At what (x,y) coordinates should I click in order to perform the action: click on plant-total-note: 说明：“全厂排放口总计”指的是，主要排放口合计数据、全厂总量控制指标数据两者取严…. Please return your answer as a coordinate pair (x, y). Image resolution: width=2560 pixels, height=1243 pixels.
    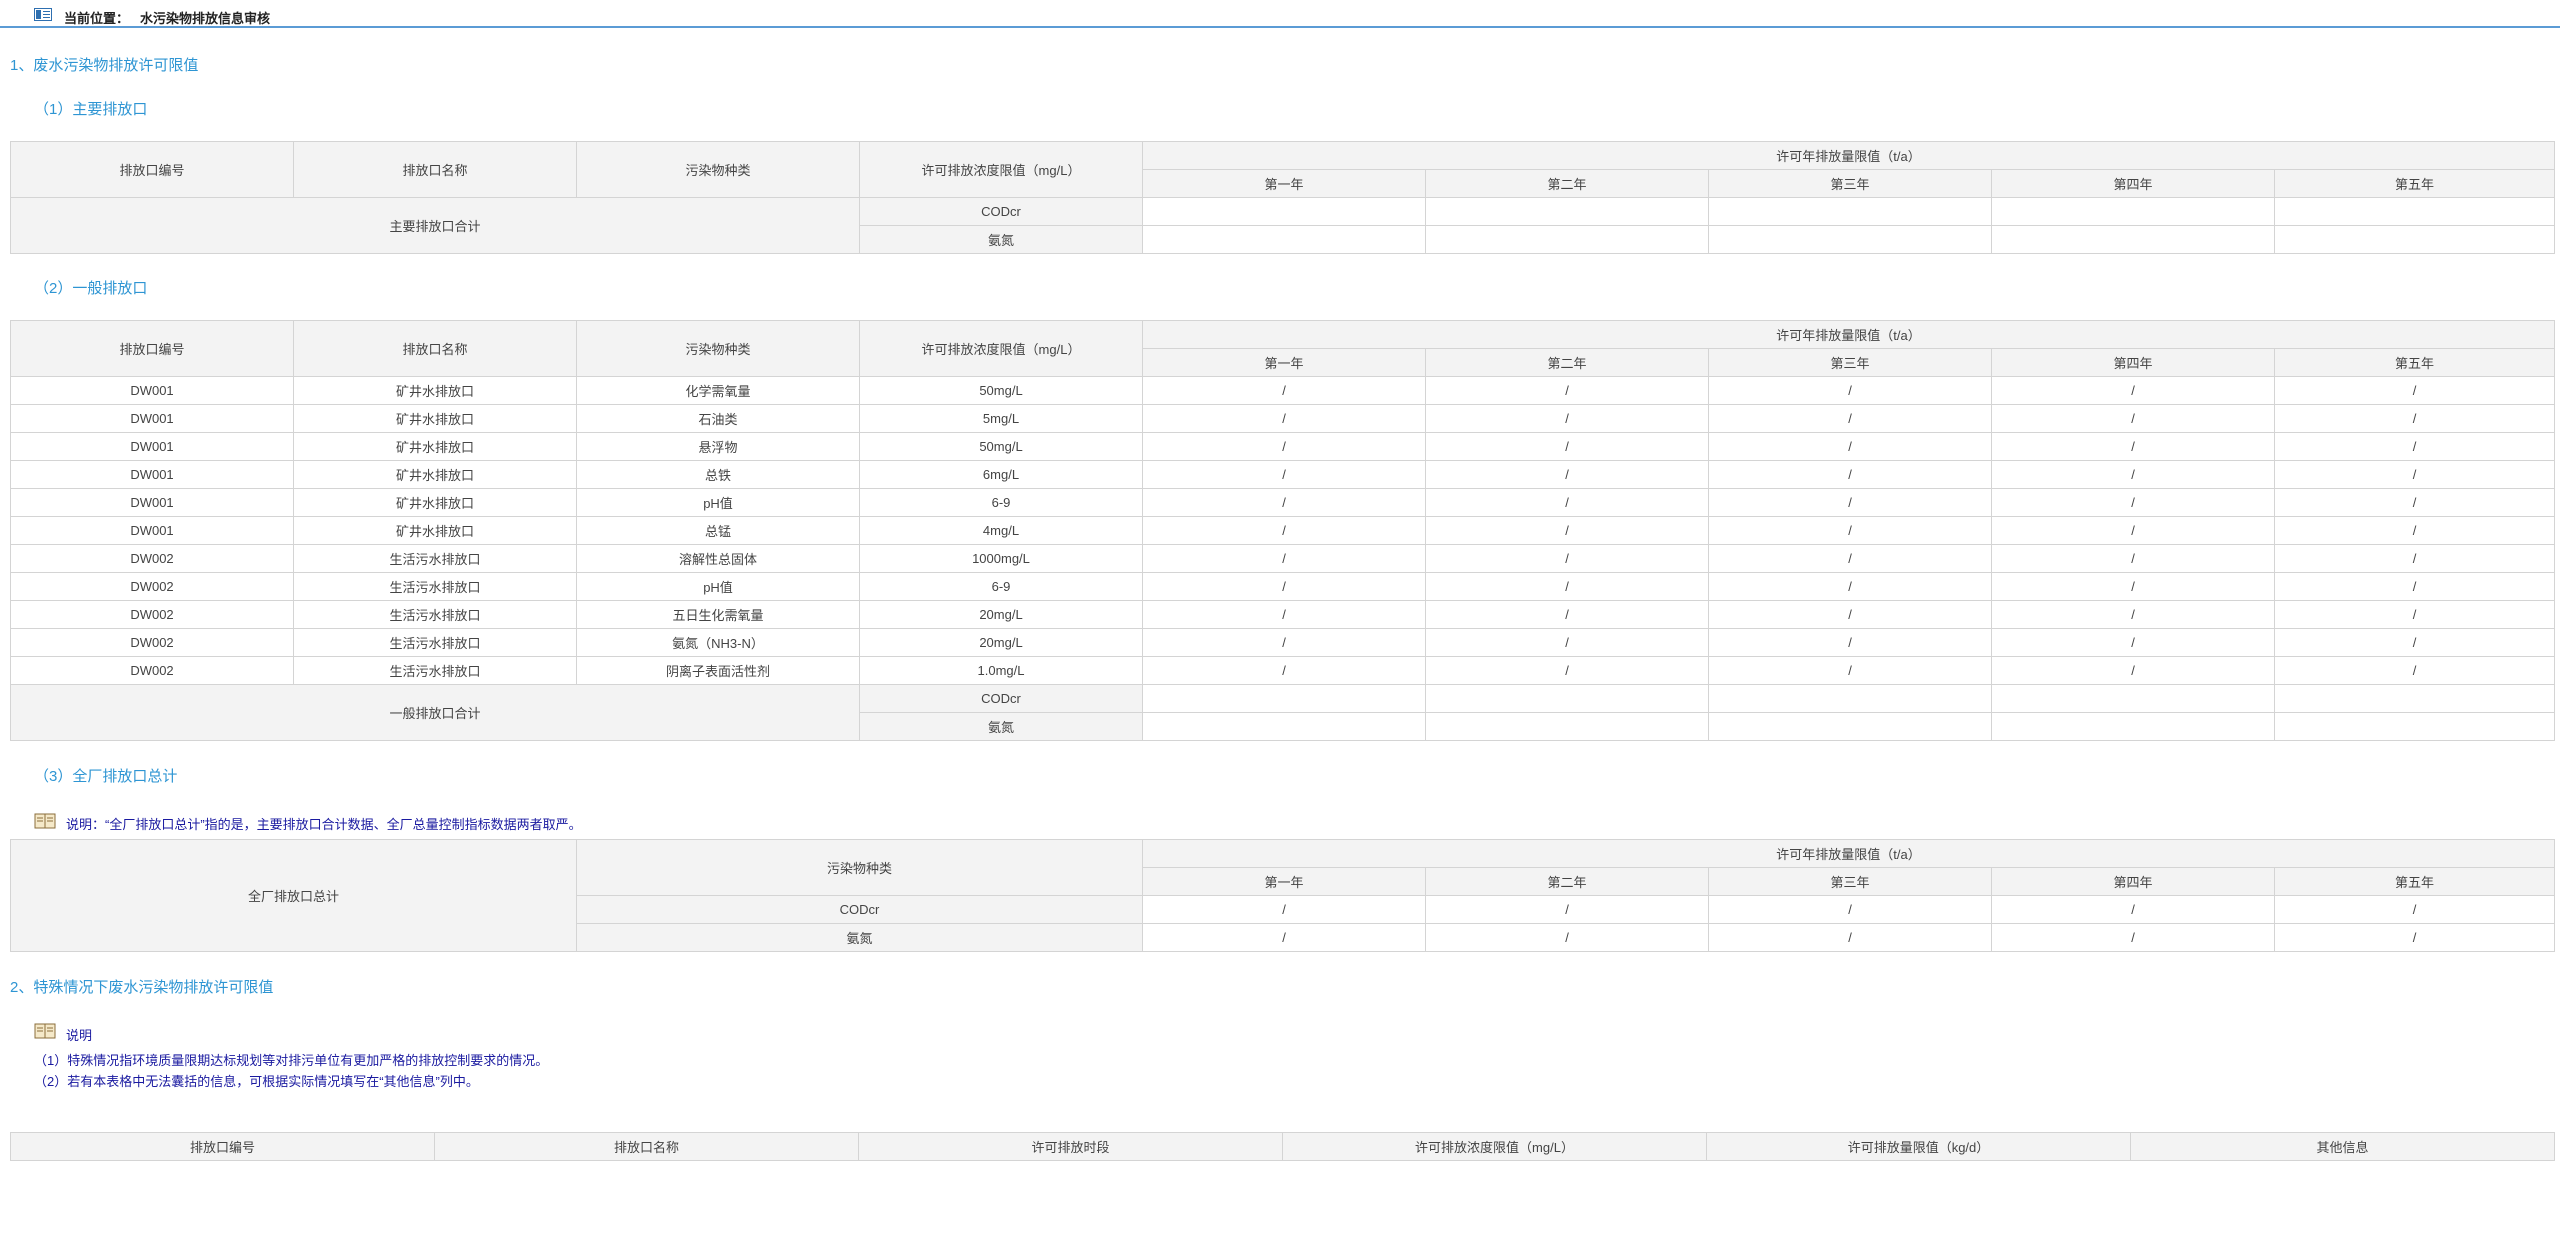
    Looking at the image, I should click on (324, 824).